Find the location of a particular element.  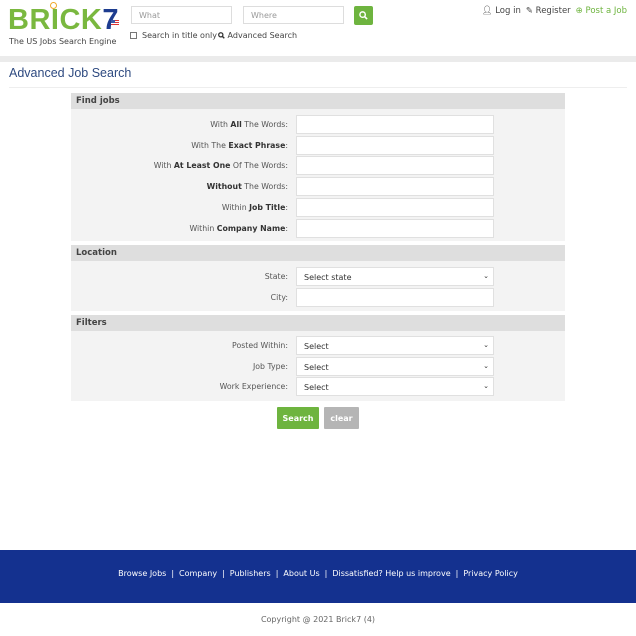

job-type-value: Select is located at coordinates (316, 367).